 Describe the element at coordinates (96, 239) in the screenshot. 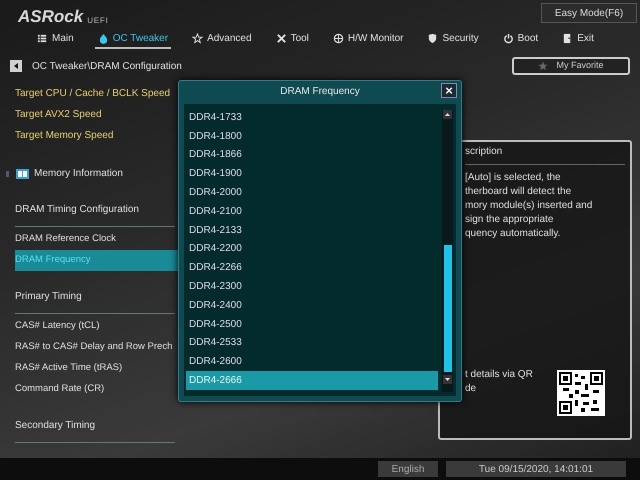

I see `setting-item: DRAM Reference Clock` at that location.